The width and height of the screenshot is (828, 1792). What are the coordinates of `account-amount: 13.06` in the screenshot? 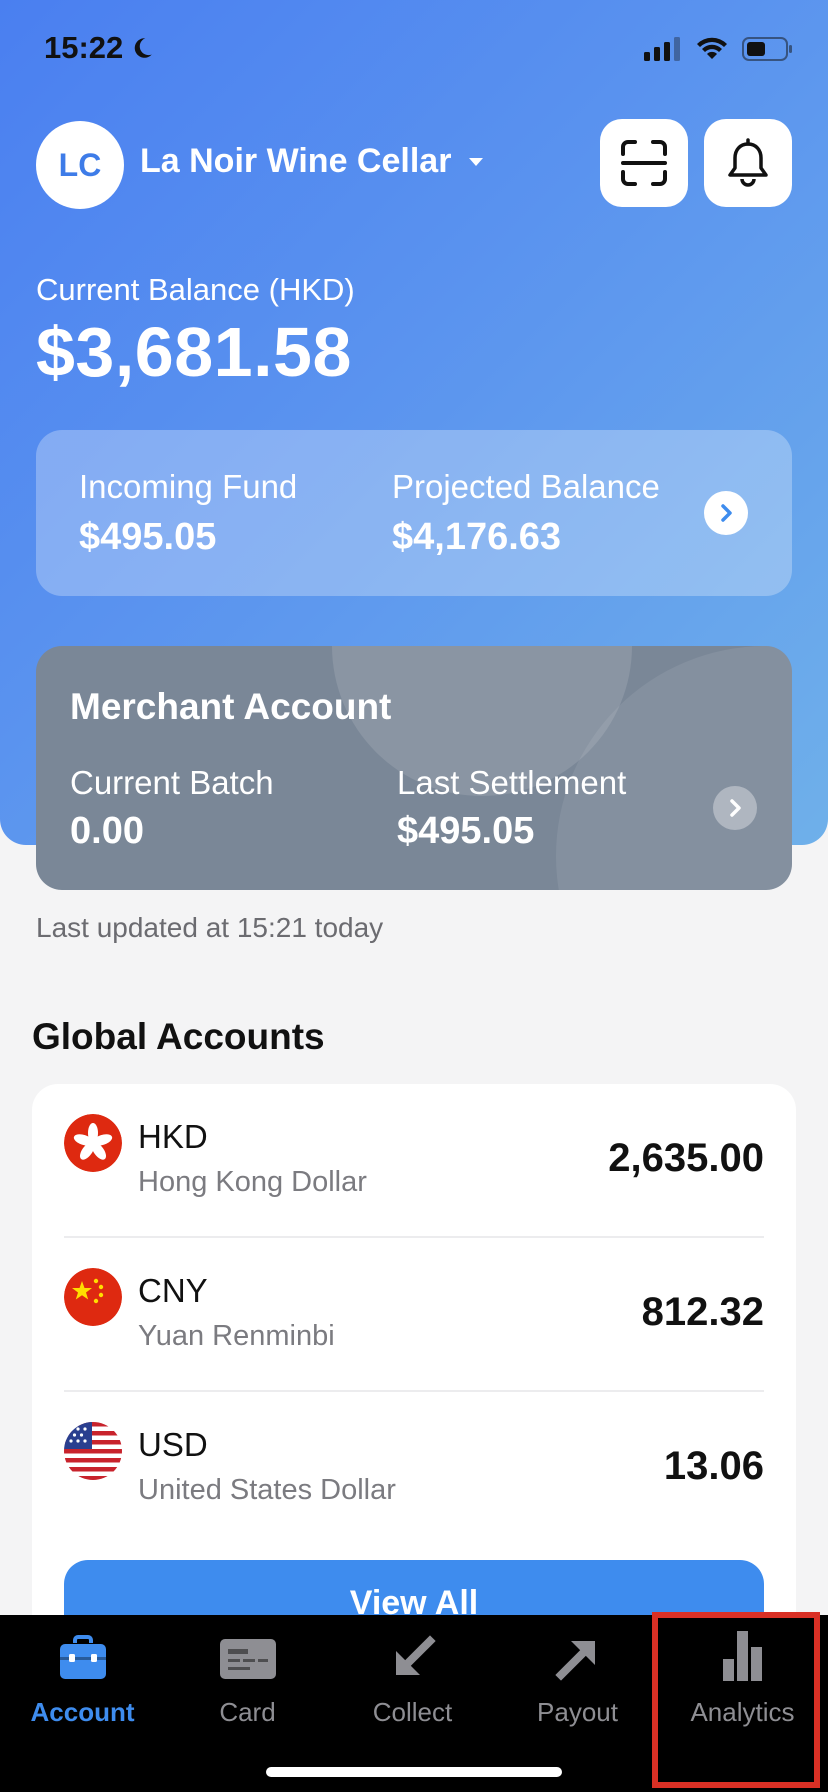 It's located at (713, 1466).